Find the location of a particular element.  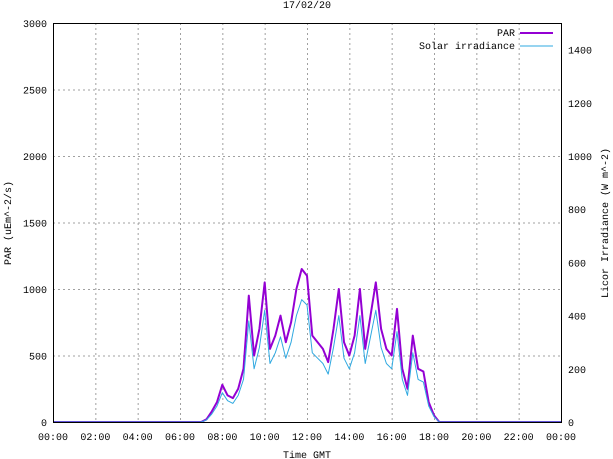

axis-tick-label: 10:00 is located at coordinates (265, 438).